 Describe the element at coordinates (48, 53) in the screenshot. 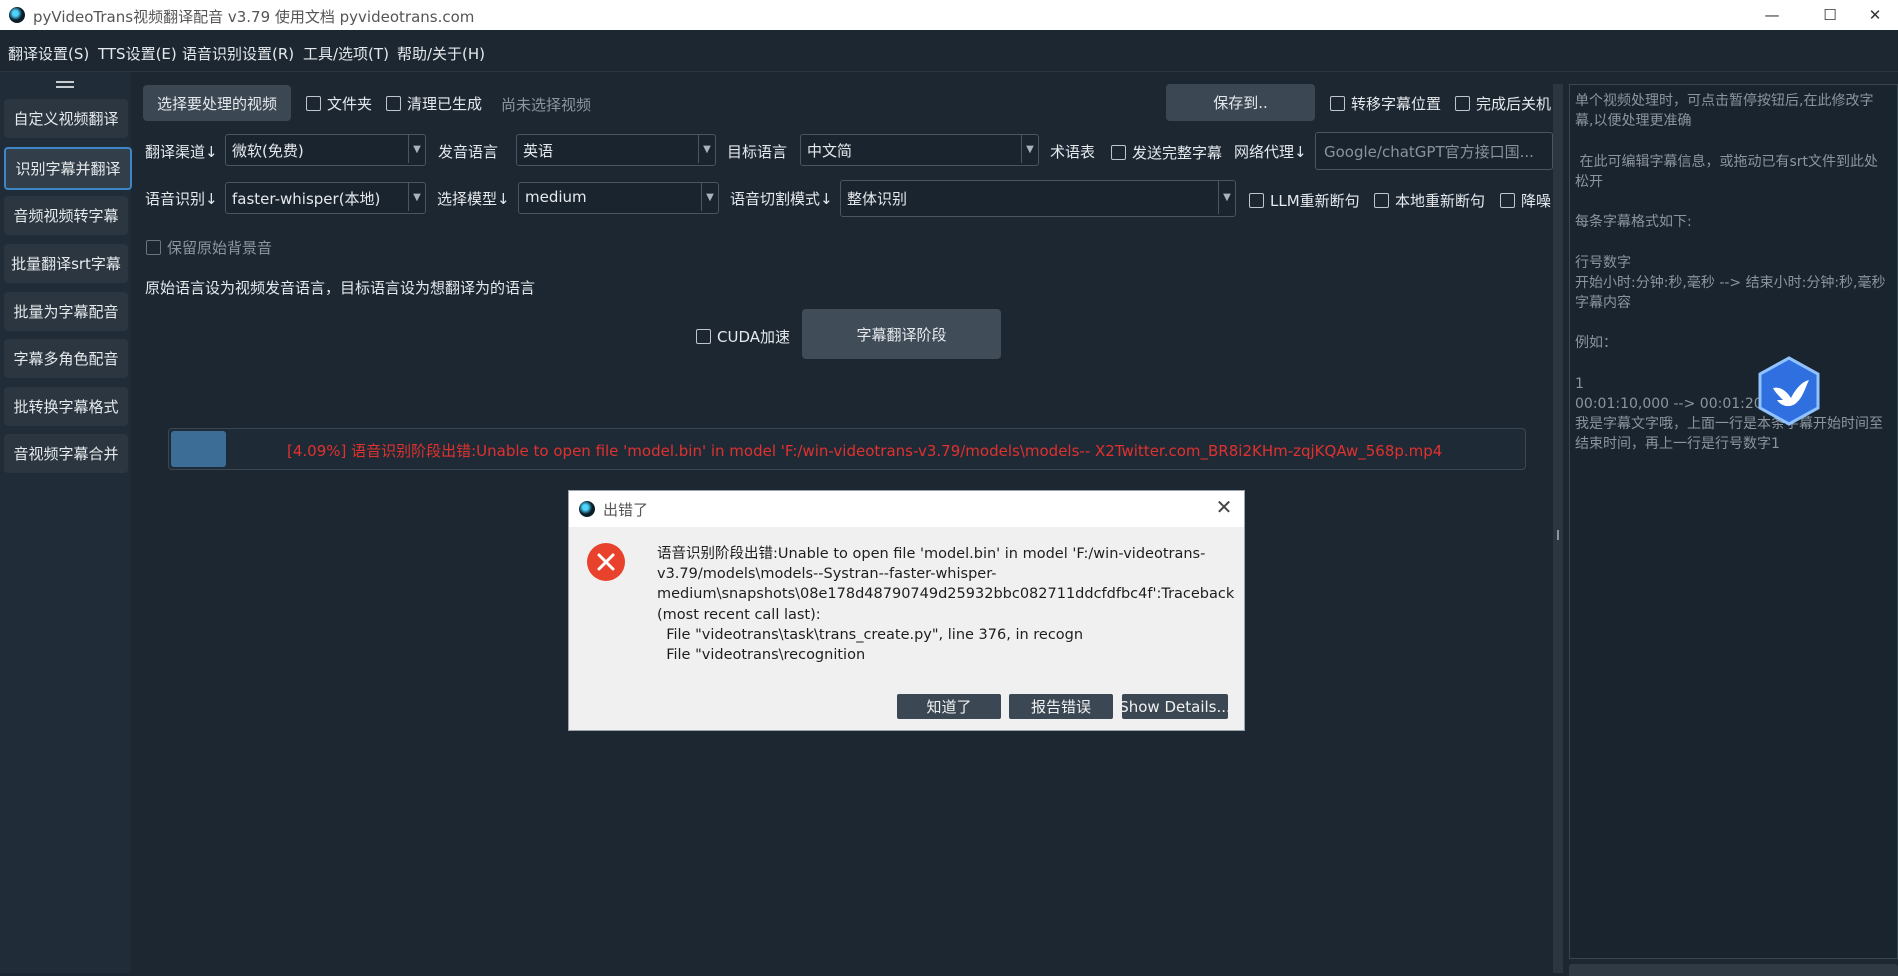

I see `menu-translation-settings: 翻译设置(S)` at that location.